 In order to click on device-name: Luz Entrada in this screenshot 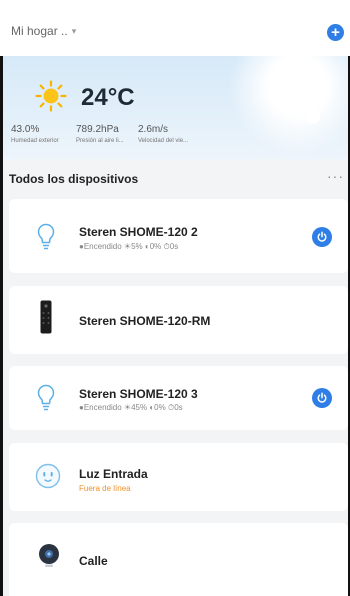, I will do `click(113, 474)`.